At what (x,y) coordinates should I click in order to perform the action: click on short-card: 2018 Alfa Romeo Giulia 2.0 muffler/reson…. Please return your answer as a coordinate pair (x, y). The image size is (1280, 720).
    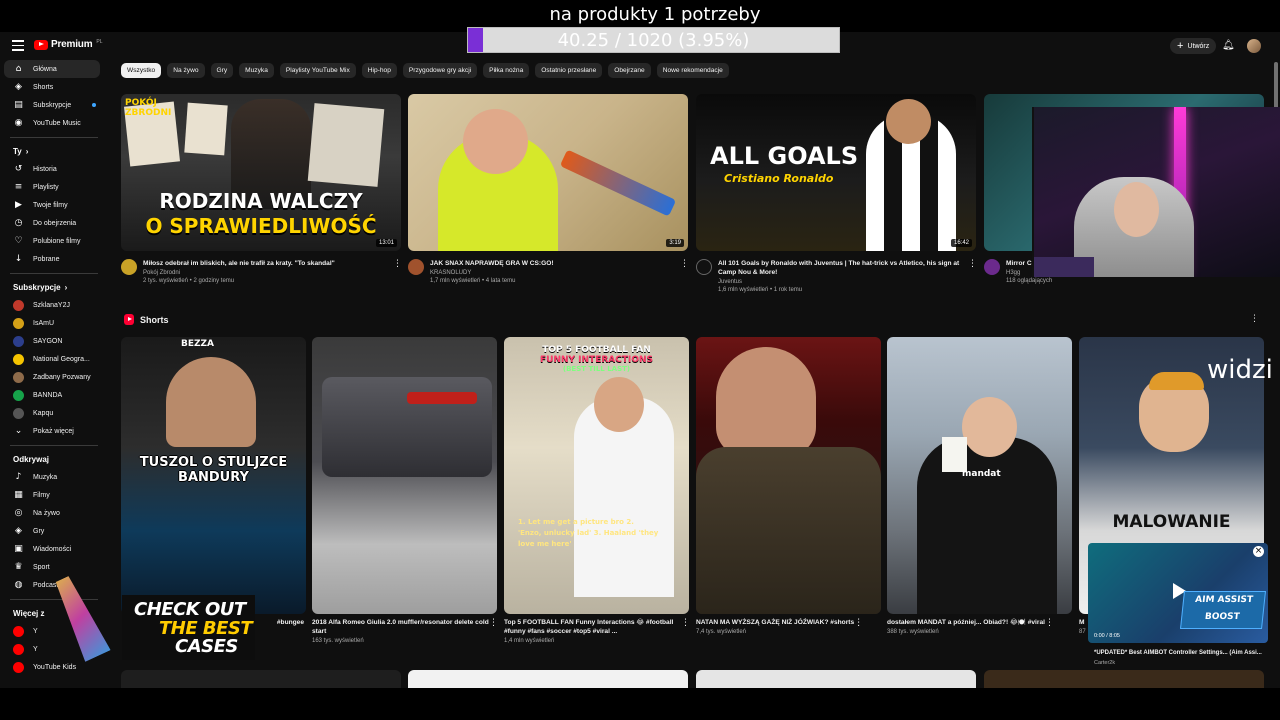
    Looking at the image, I should click on (405, 490).